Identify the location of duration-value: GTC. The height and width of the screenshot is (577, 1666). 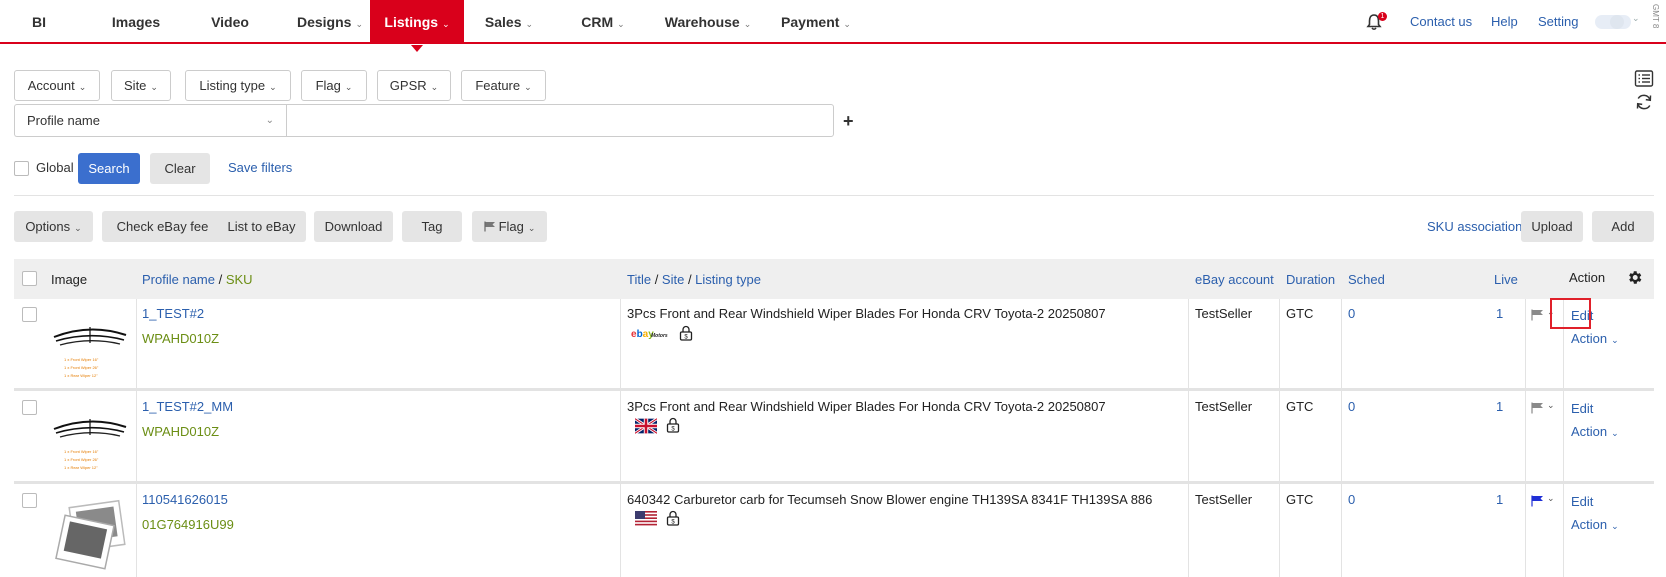
(1300, 313).